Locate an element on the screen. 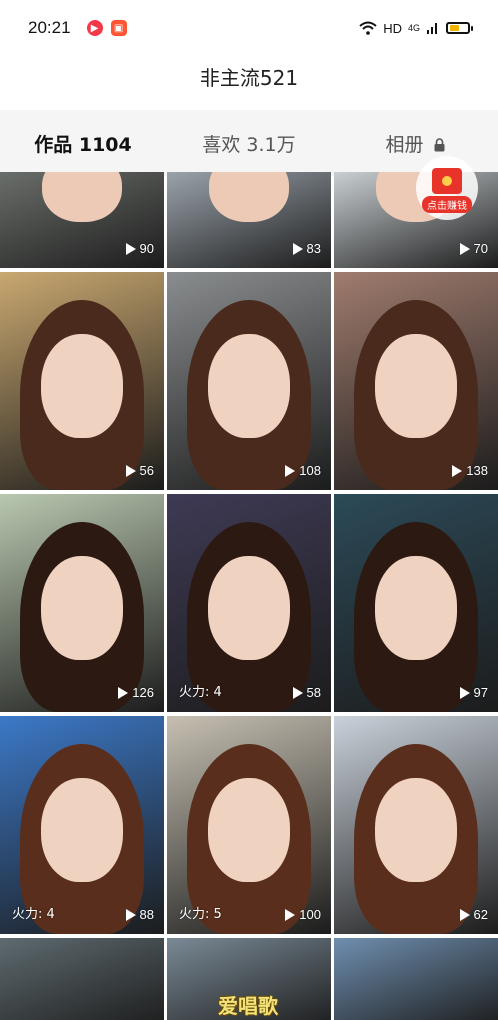 The width and height of the screenshot is (498, 1020). video-thumbnail: 100 火力: 5 is located at coordinates (249, 825).